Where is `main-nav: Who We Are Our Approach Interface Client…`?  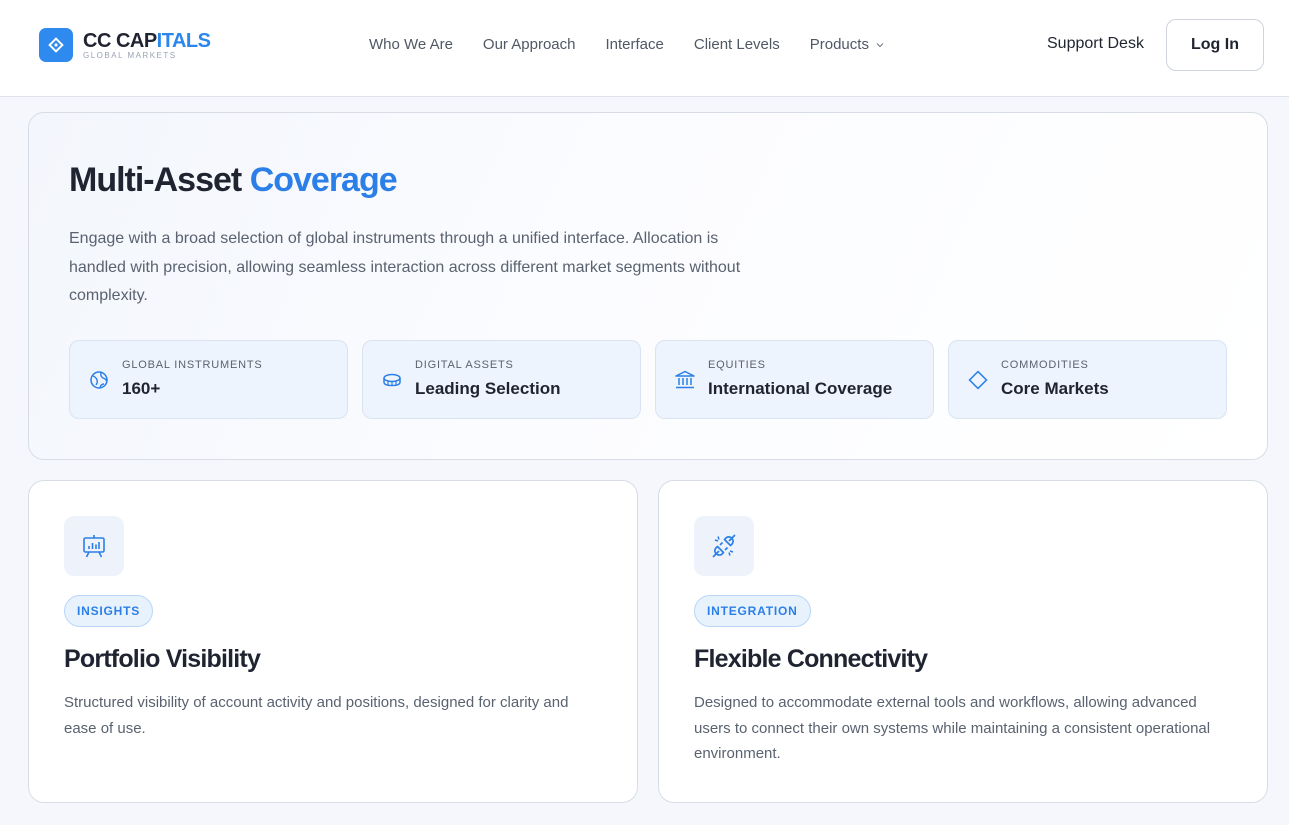
main-nav: Who We Are Our Approach Interface Client… is located at coordinates (627, 44).